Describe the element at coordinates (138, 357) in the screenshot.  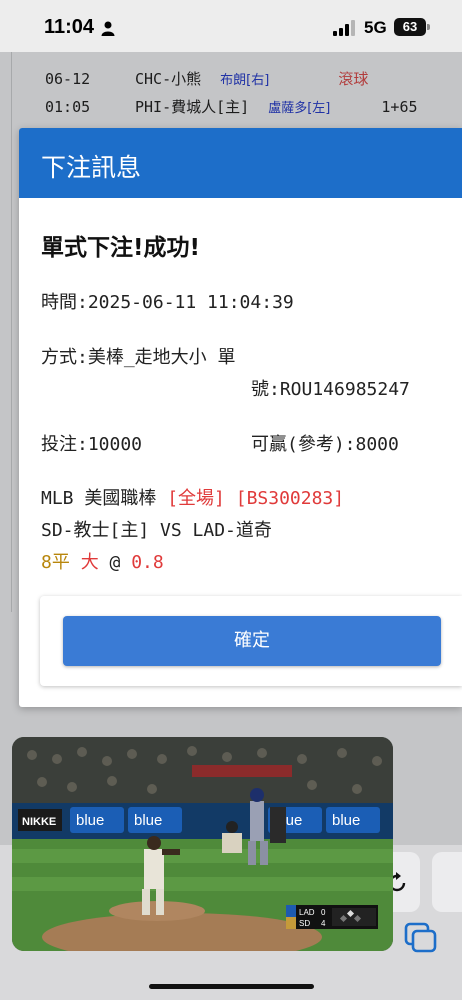
I see `bet-method: 方式:美棒_走地大小 單` at that location.